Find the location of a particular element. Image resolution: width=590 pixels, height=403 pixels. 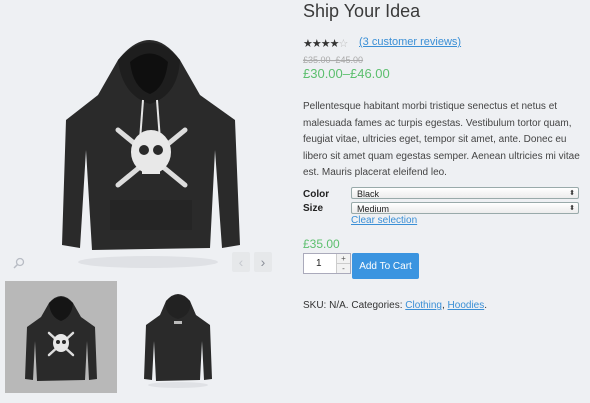

color-select: Black ⬍ is located at coordinates (465, 193).